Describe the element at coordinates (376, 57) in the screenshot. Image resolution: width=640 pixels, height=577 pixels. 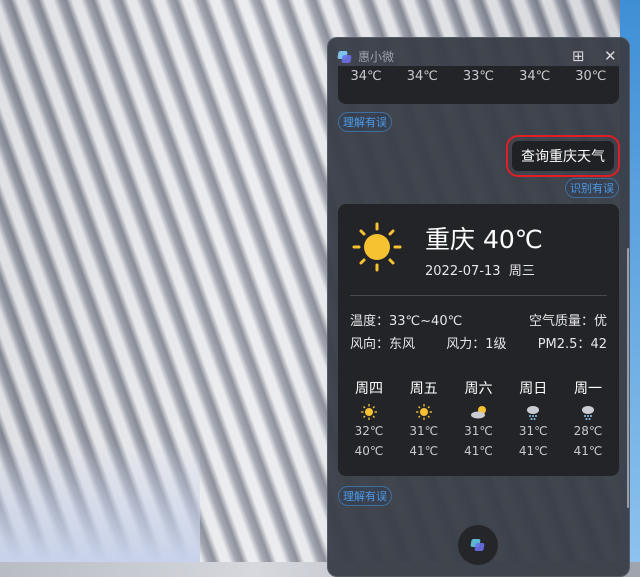
I see `window-title: 惠小微` at that location.